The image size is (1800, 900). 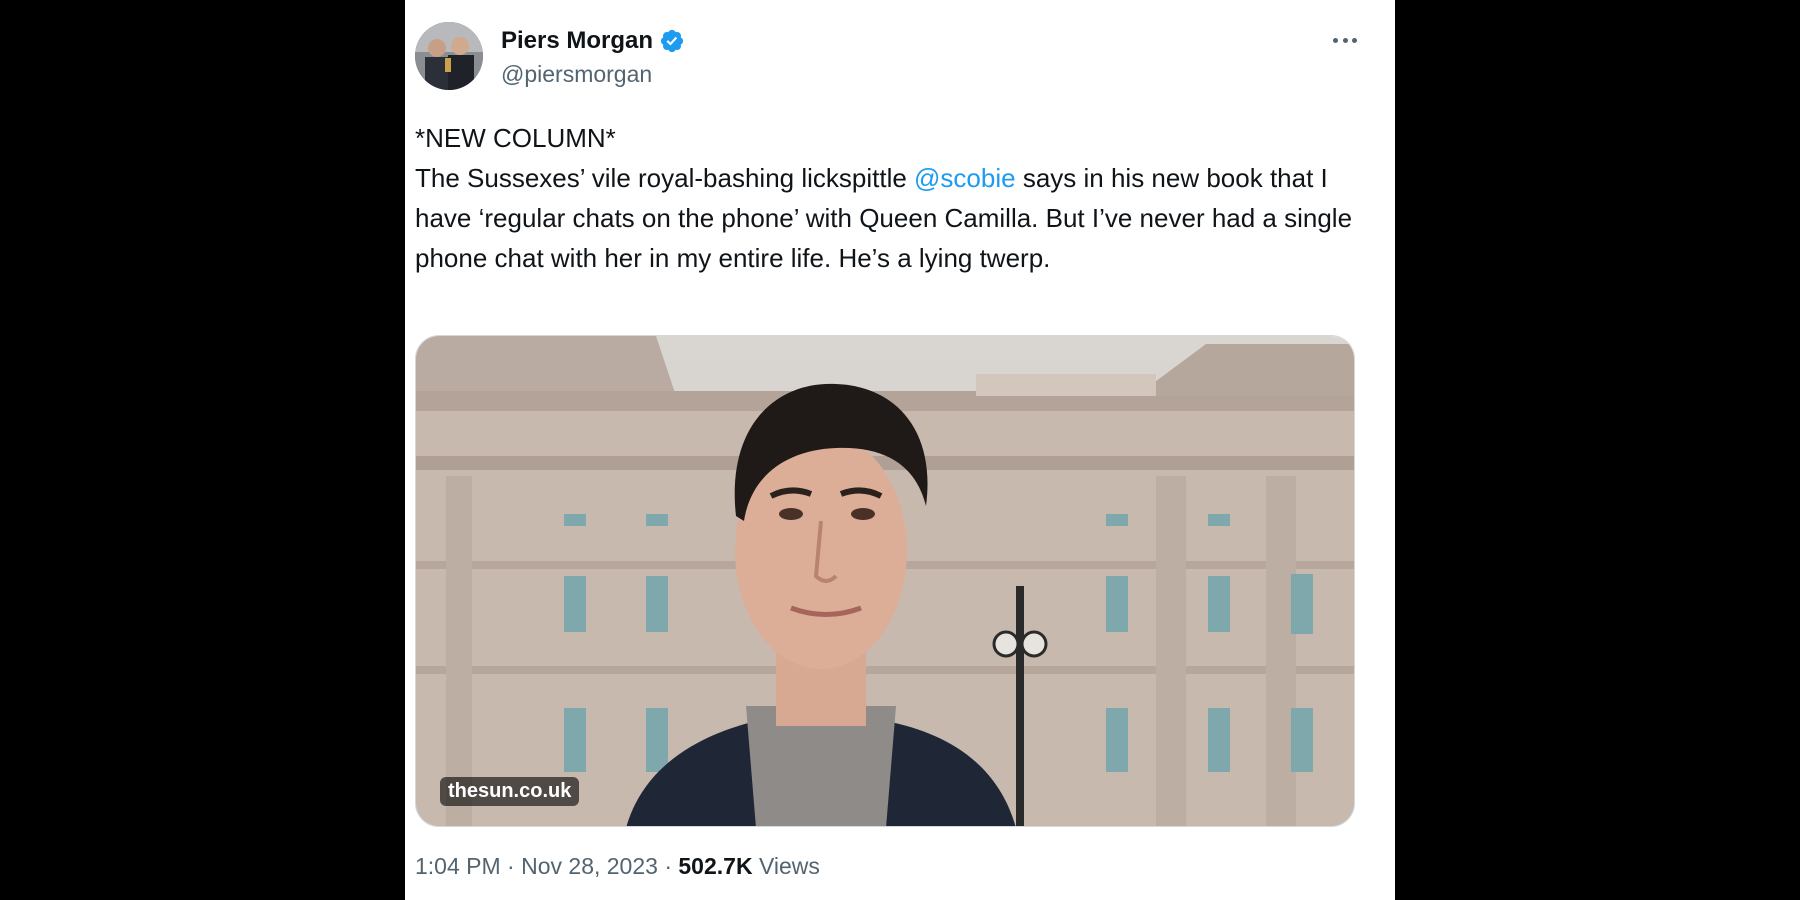 I want to click on views-label: Views, so click(x=786, y=866).